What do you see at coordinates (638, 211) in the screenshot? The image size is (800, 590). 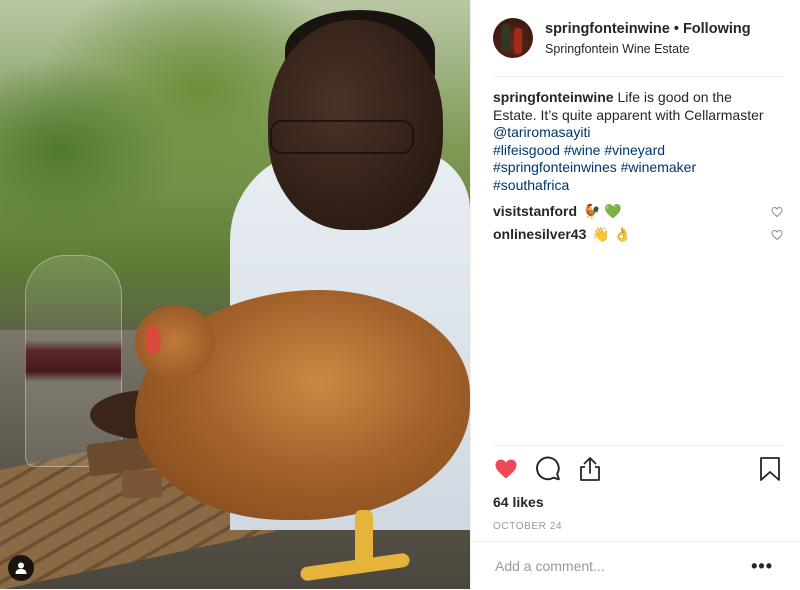 I see `comment-item: visitstanford 🐓 💚` at bounding box center [638, 211].